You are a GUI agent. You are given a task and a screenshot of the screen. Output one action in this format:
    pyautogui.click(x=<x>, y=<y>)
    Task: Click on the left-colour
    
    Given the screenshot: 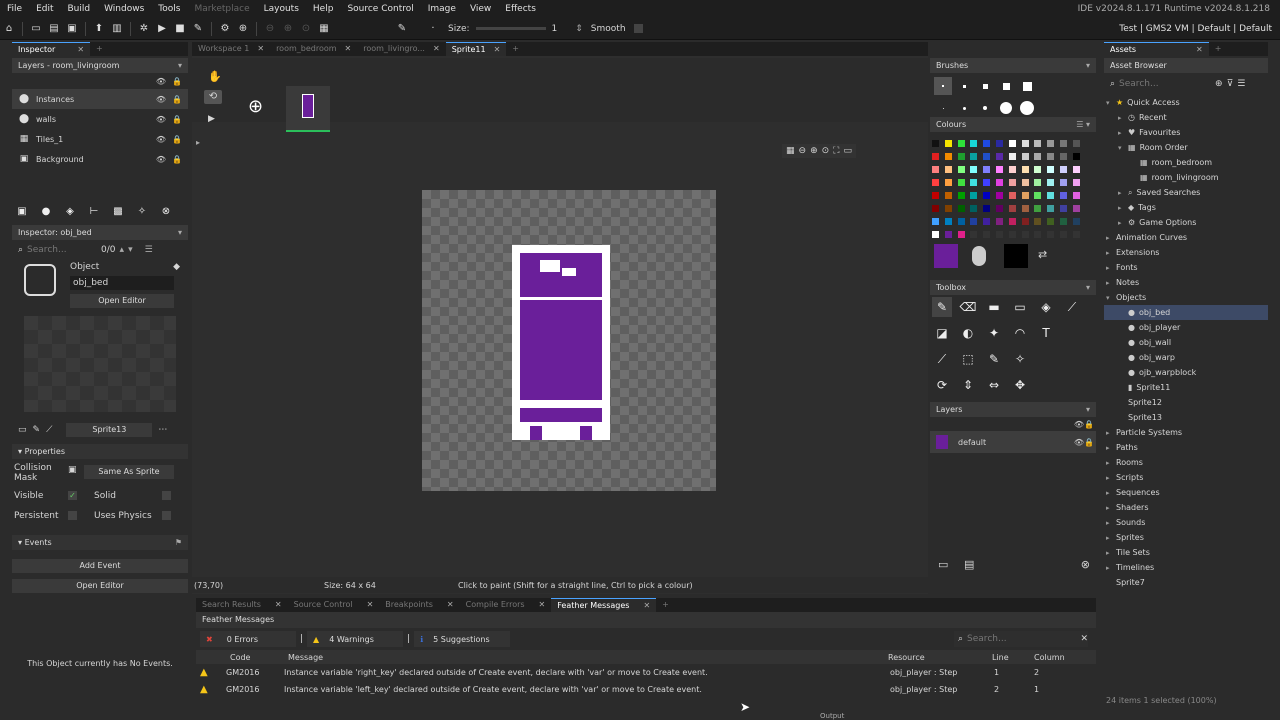 What is the action you would take?
    pyautogui.click(x=946, y=256)
    